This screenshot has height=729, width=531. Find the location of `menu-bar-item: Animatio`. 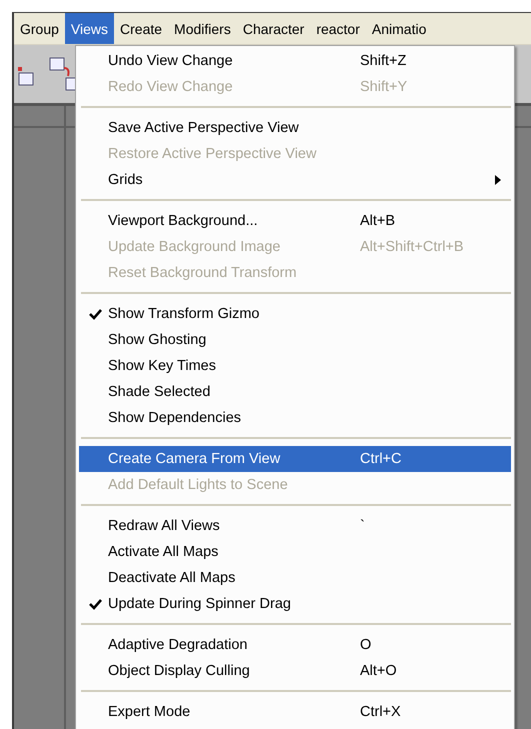

menu-bar-item: Animatio is located at coordinates (399, 28).